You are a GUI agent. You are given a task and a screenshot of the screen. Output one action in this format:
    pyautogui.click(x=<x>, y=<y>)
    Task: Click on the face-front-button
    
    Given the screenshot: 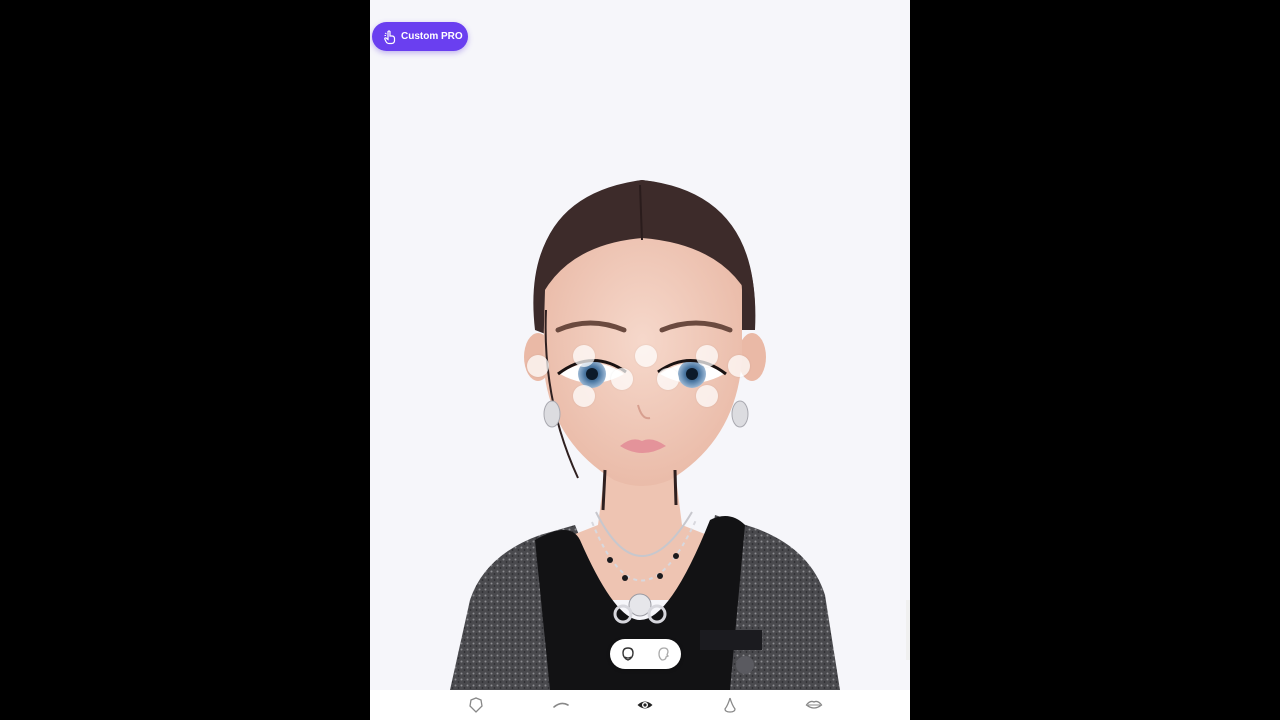 What is the action you would take?
    pyautogui.click(x=628, y=654)
    